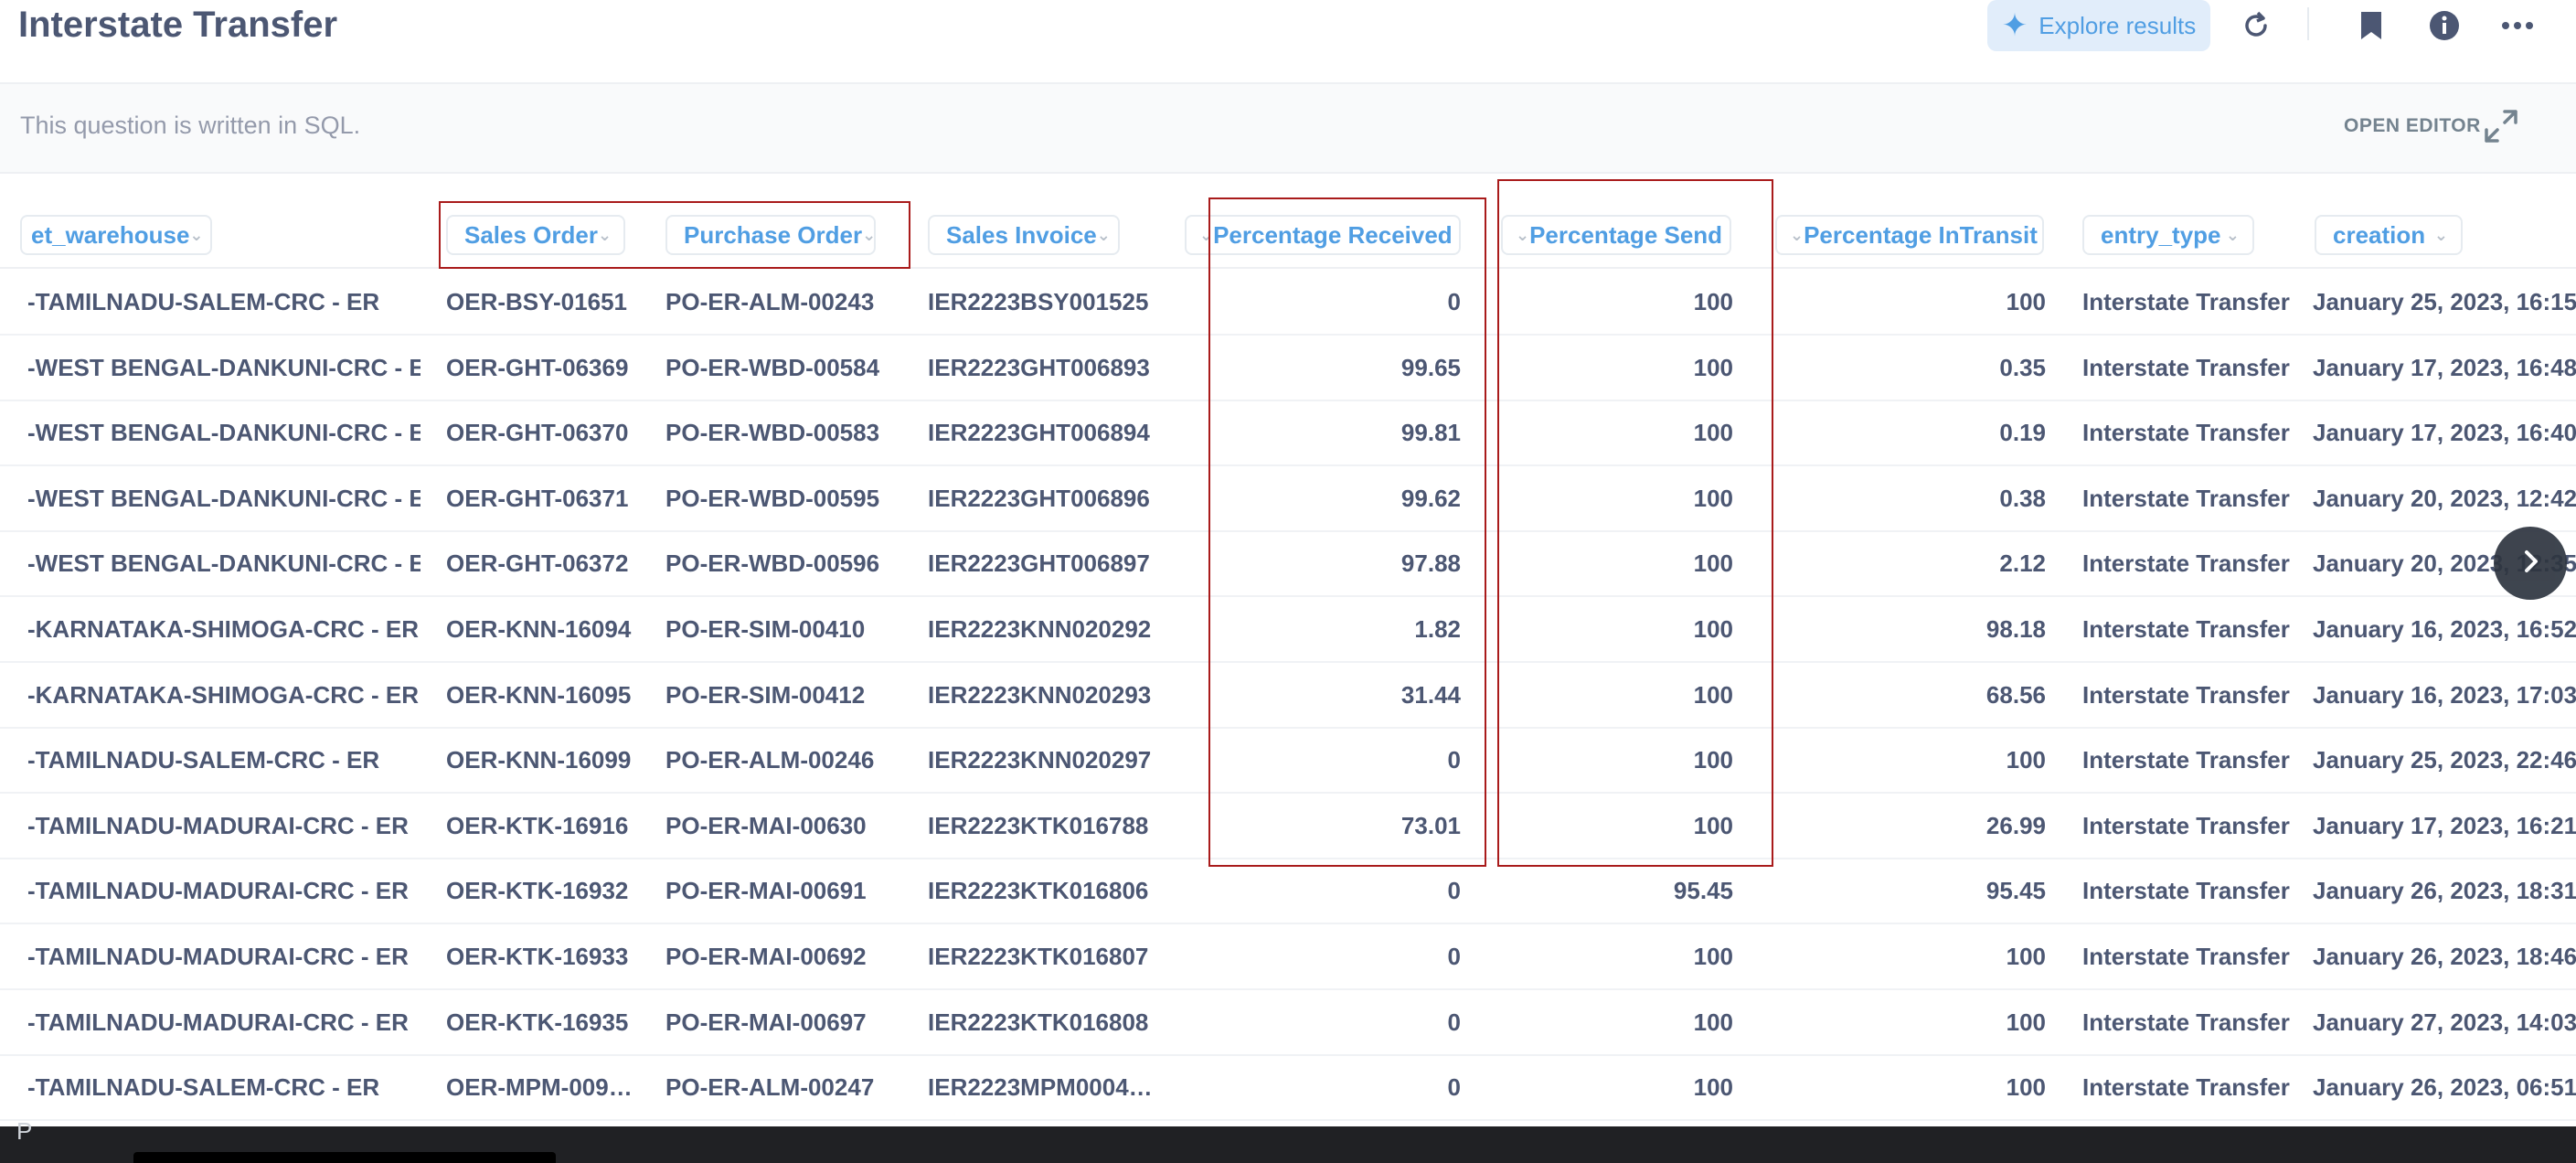  I want to click on cell-purchase-order: PO-ER-ALM-00247, so click(784, 1087).